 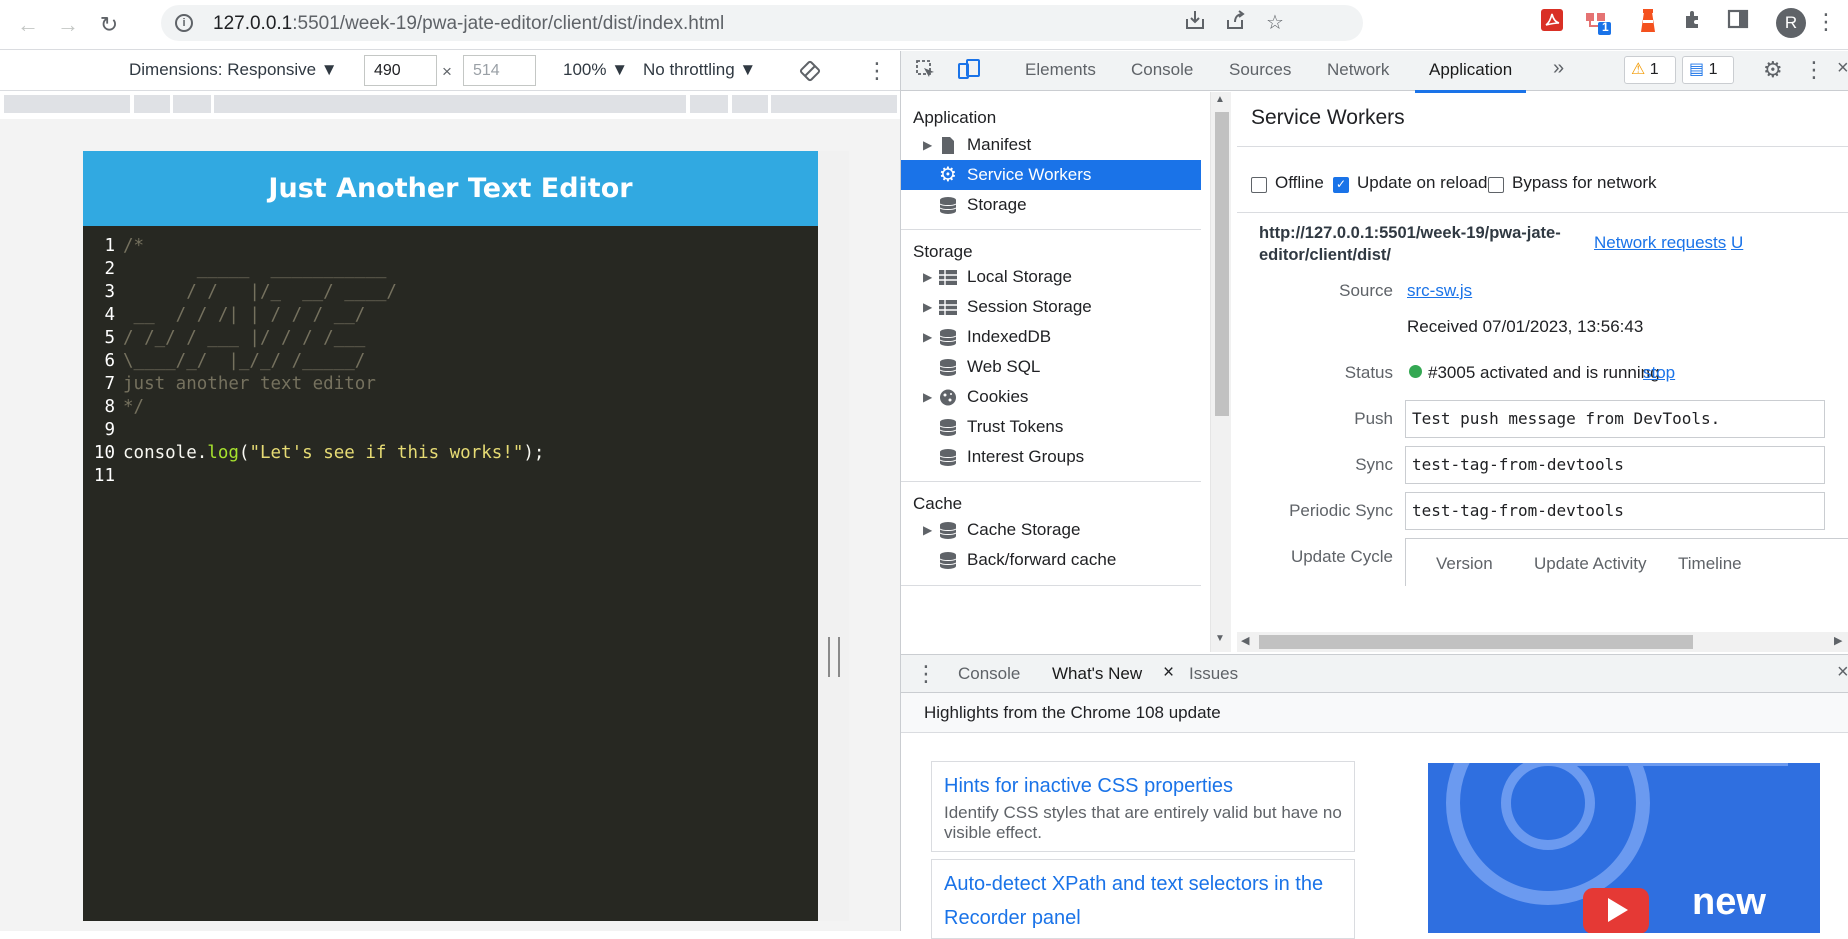 What do you see at coordinates (1737, 243) in the screenshot?
I see `unregister-link: U` at bounding box center [1737, 243].